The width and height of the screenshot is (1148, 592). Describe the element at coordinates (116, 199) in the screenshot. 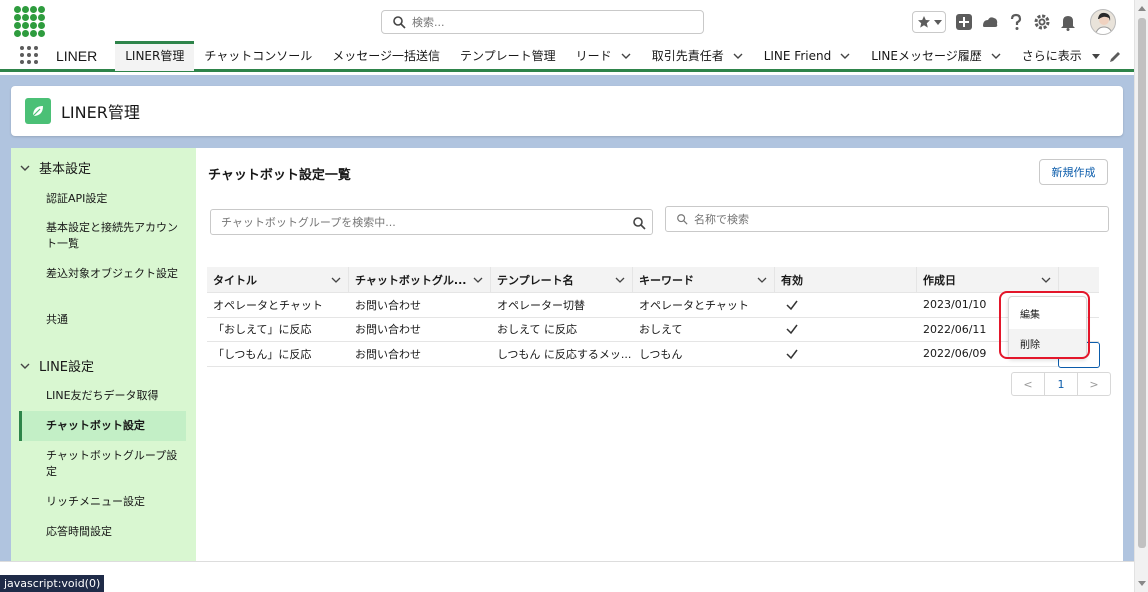

I see `sidebar-item-auth-api: 認証API設定` at that location.